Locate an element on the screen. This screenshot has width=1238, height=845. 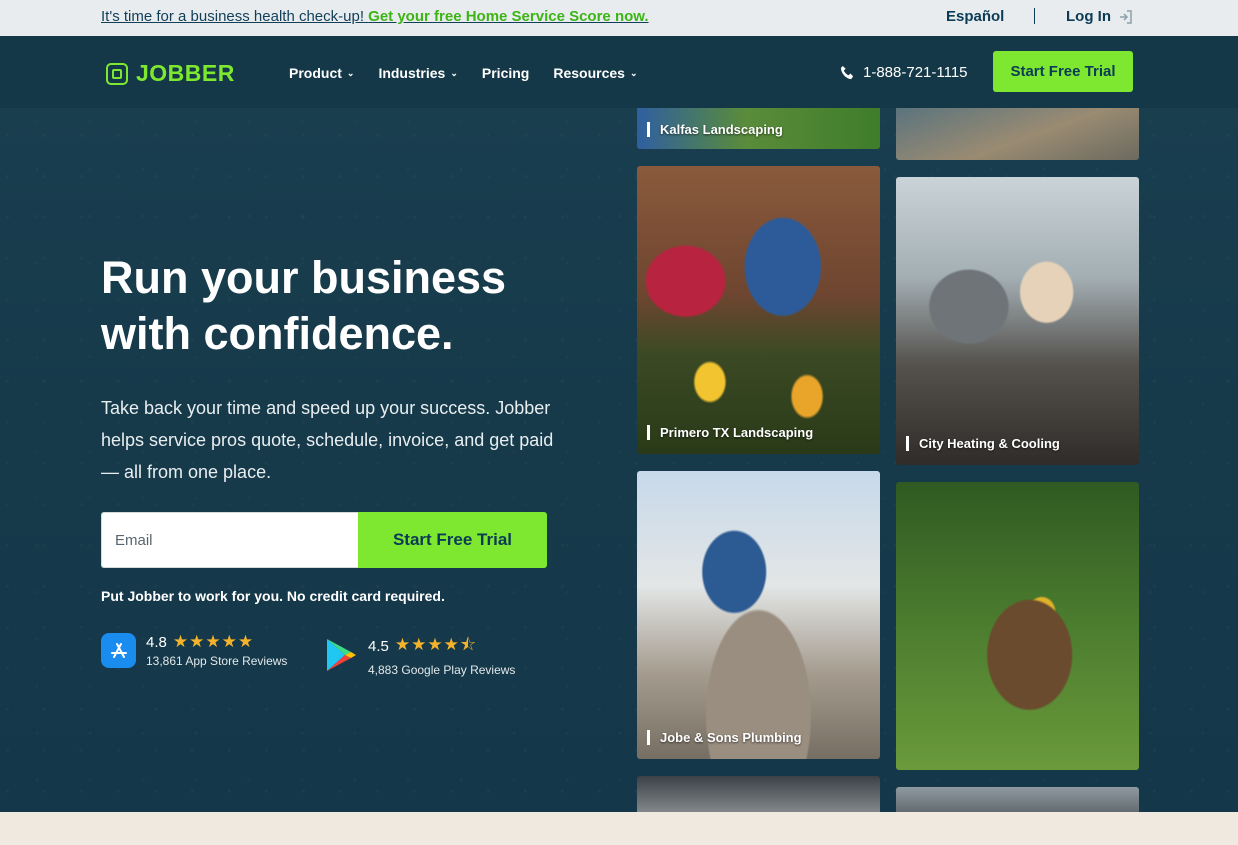
nav-item-label: Industries is located at coordinates (412, 73).